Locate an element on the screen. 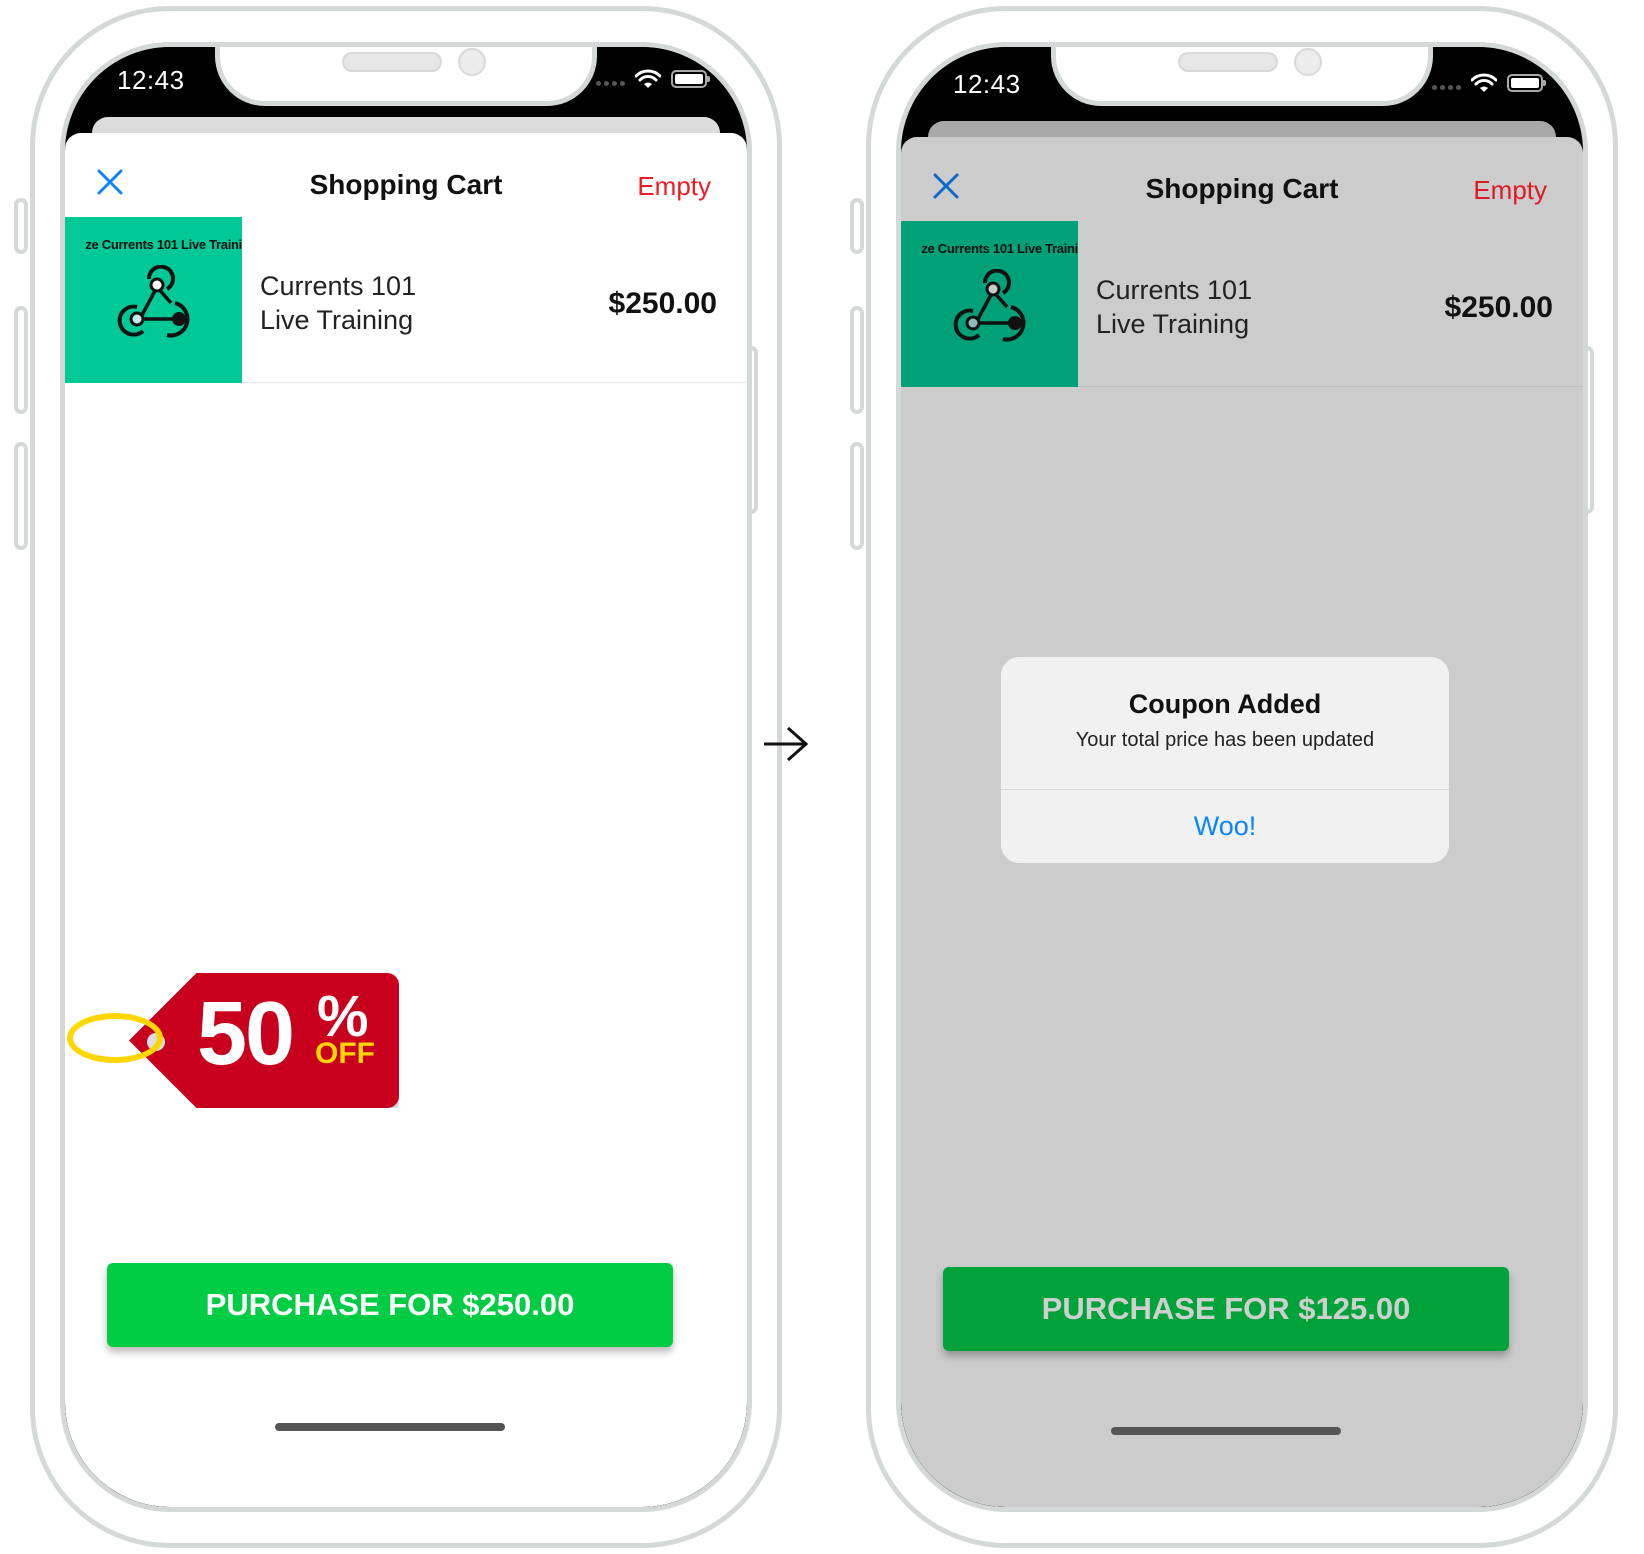 The width and height of the screenshot is (1644, 1554). alert-message: Your total price has been updated is located at coordinates (1225, 740).